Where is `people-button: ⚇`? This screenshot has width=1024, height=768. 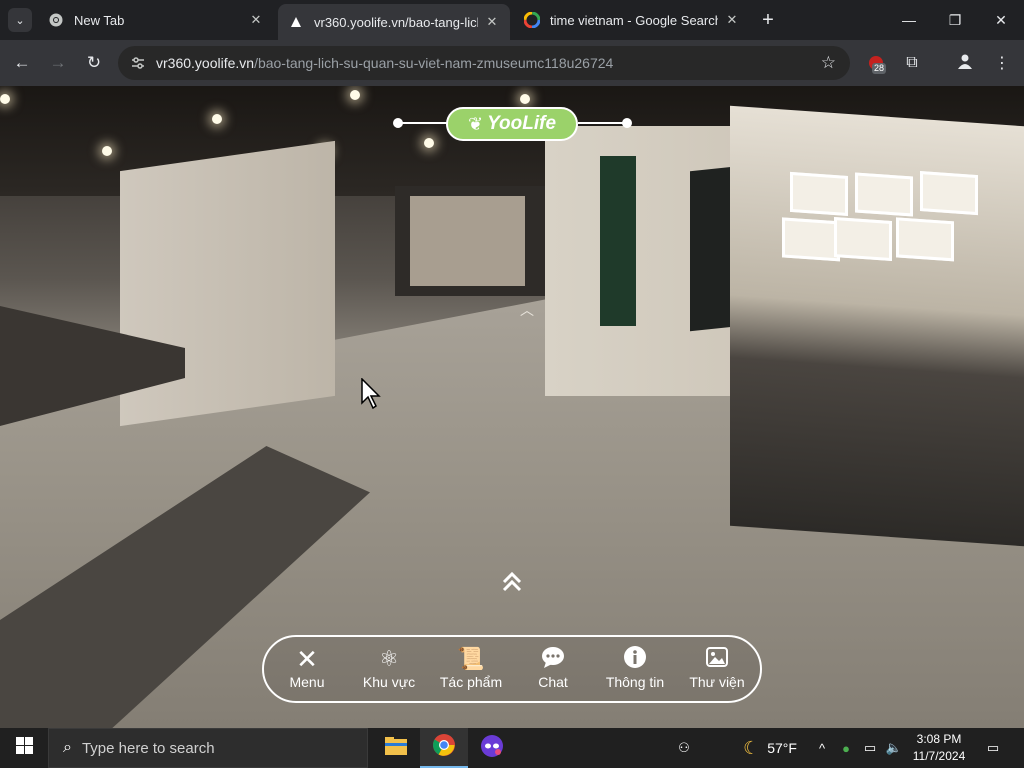 people-button: ⚇ is located at coordinates (684, 748).